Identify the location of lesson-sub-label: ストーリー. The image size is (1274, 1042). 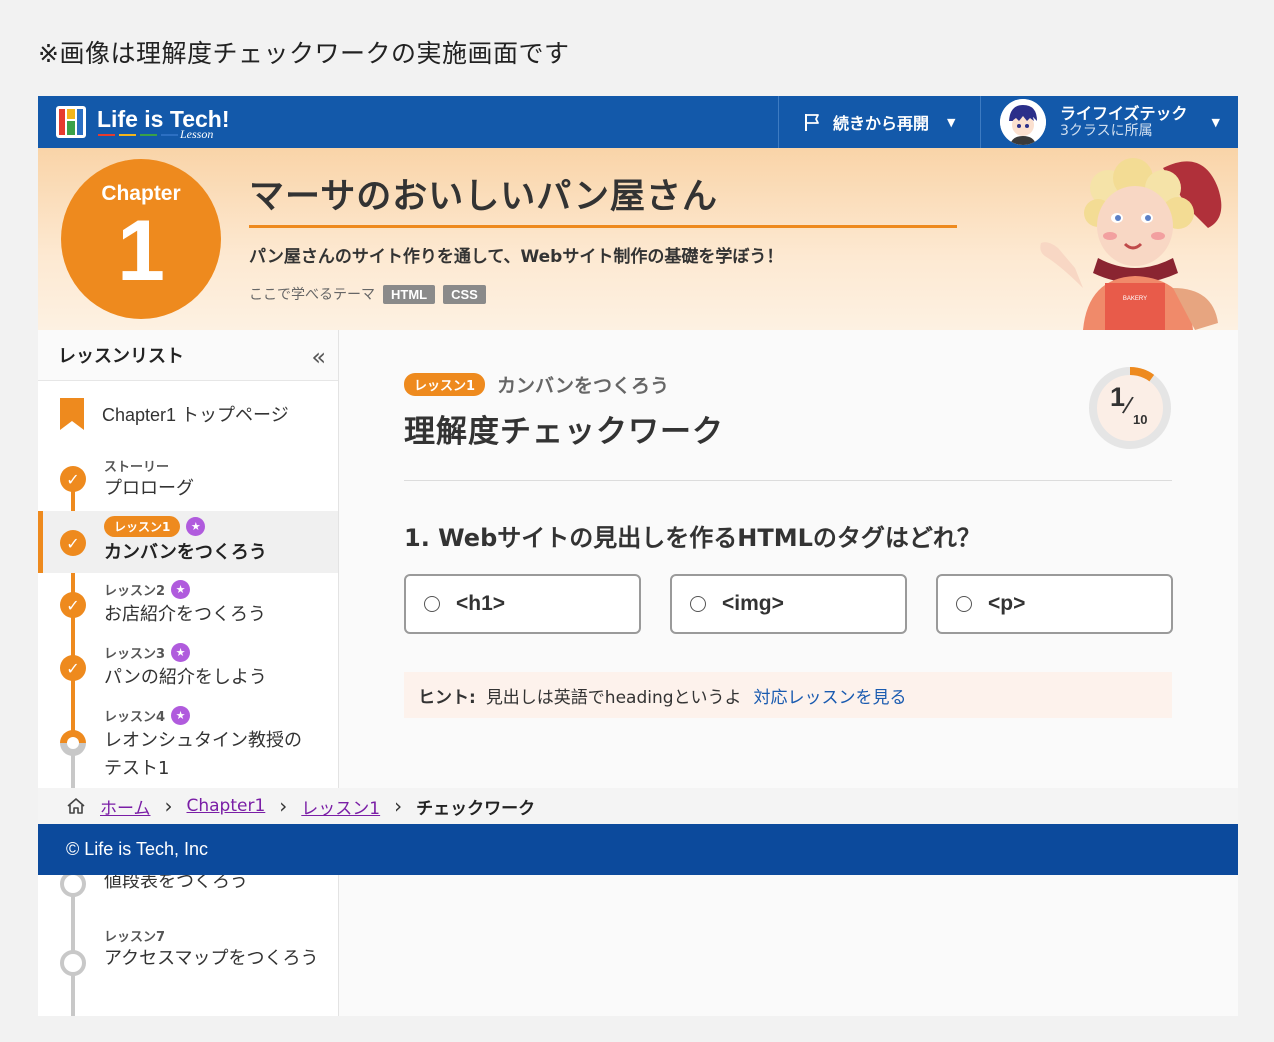
(137, 467).